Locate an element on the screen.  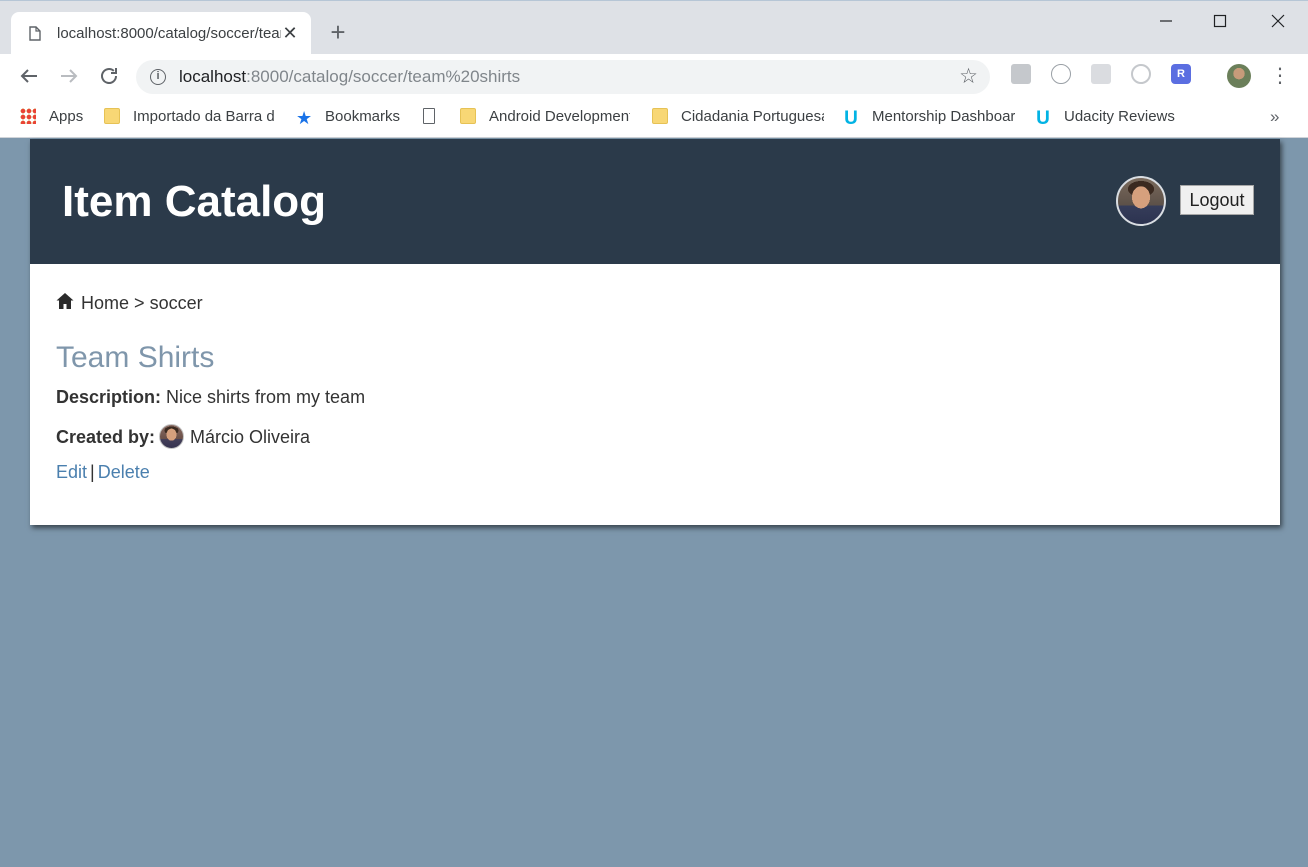
extension-json-icon is located at coordinates (1061, 74).